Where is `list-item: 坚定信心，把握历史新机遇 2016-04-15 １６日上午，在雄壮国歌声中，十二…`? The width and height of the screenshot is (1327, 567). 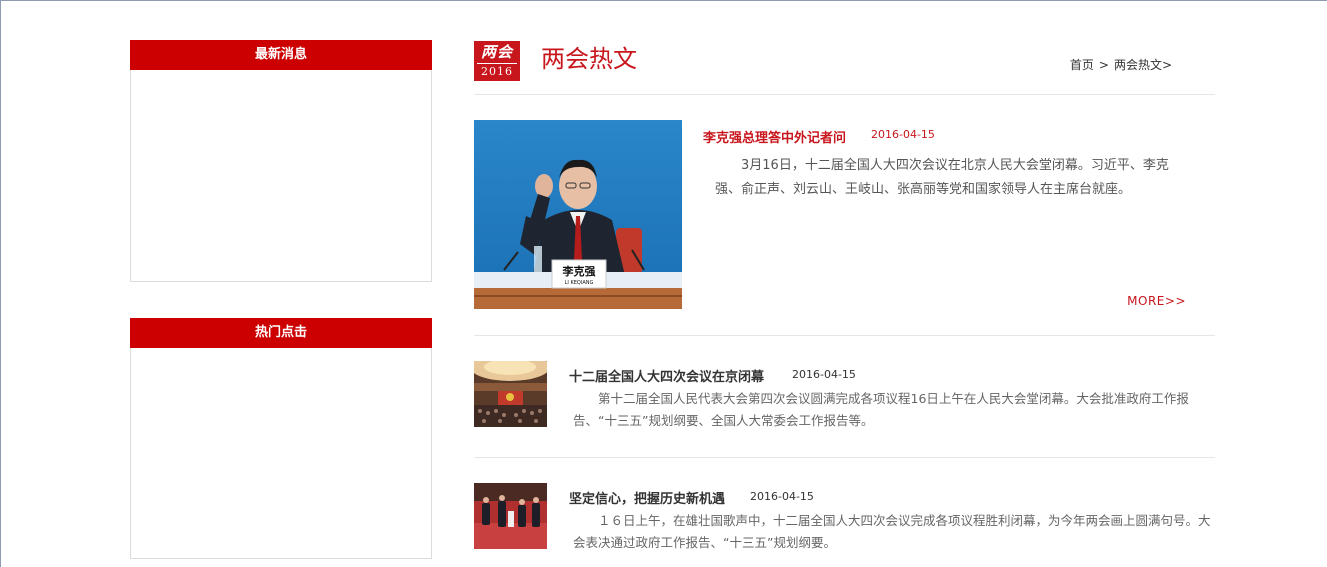 list-item: 坚定信心，把握历史新机遇 2016-04-15 １６日上午，在雄壮国歌声中，十二… is located at coordinates (844, 524).